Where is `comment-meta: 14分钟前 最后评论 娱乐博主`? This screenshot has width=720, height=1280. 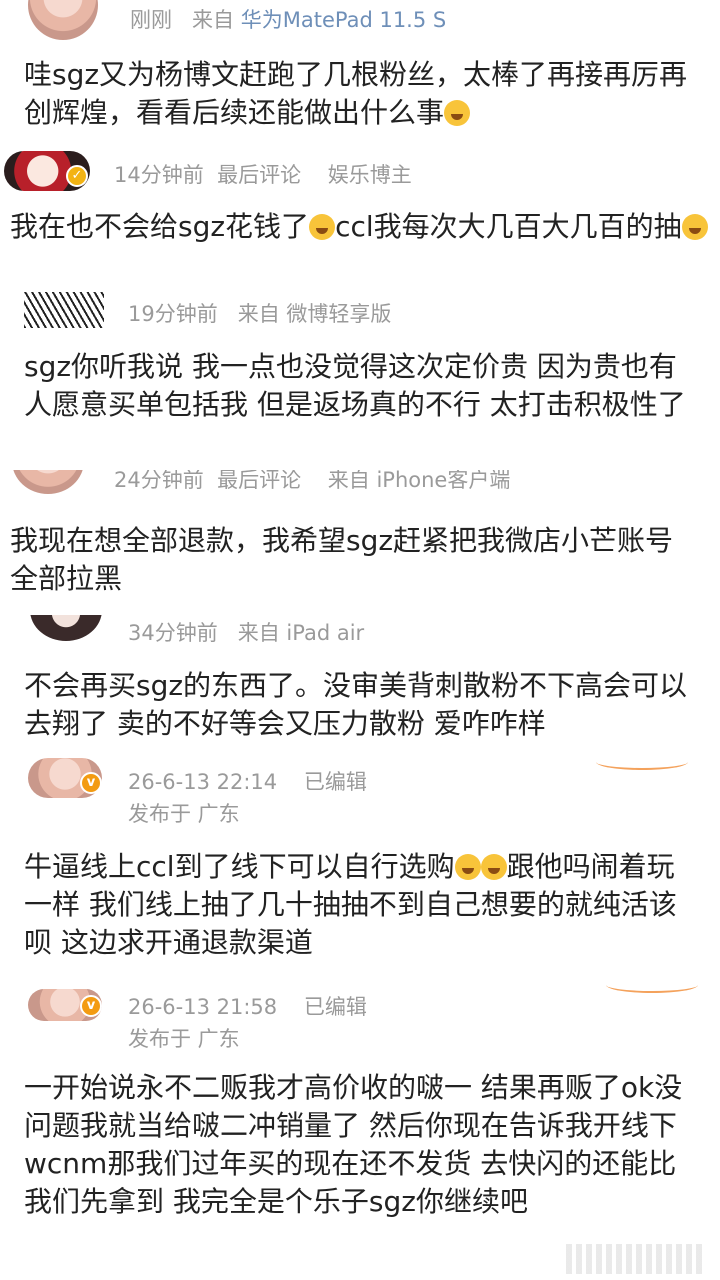
comment-meta: 14分钟前 最后评论 娱乐博主 is located at coordinates (263, 175).